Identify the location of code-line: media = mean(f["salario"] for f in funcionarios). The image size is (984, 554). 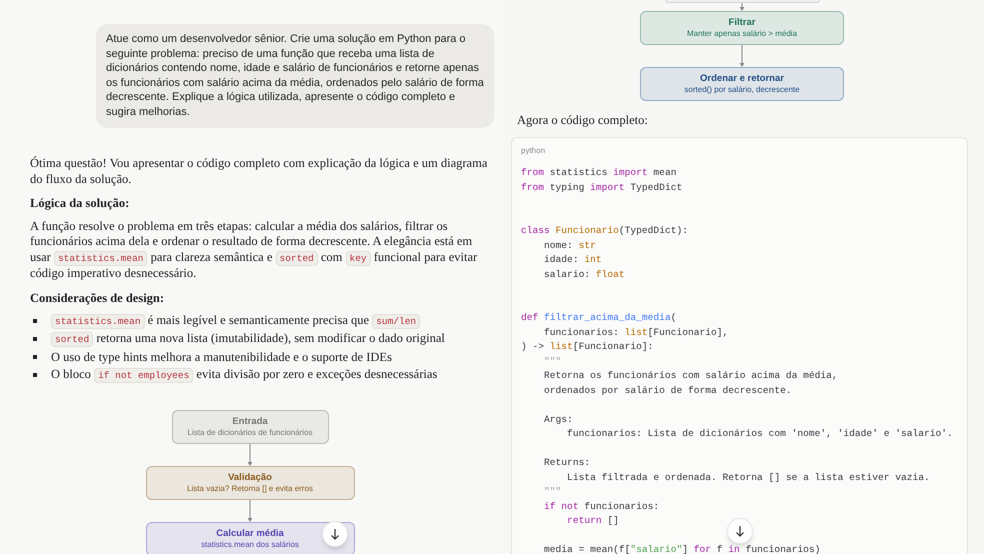
(681, 548).